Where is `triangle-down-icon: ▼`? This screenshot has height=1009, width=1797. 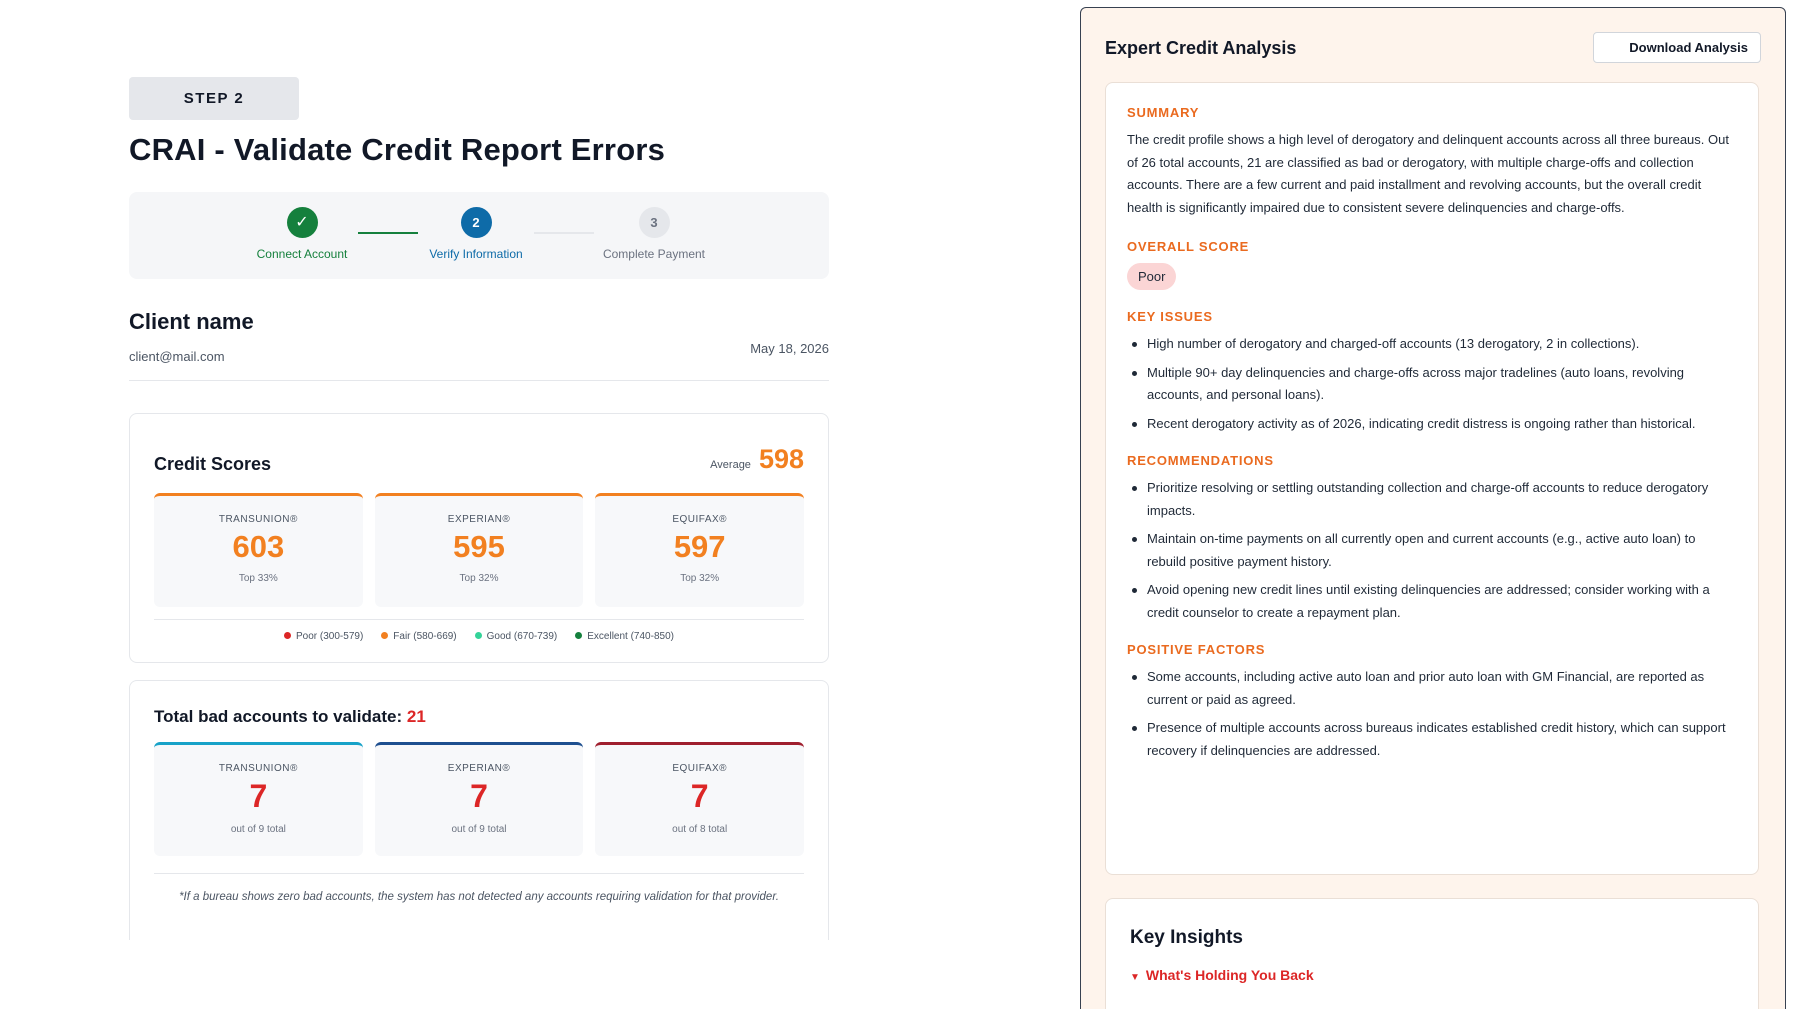 triangle-down-icon: ▼ is located at coordinates (1135, 977).